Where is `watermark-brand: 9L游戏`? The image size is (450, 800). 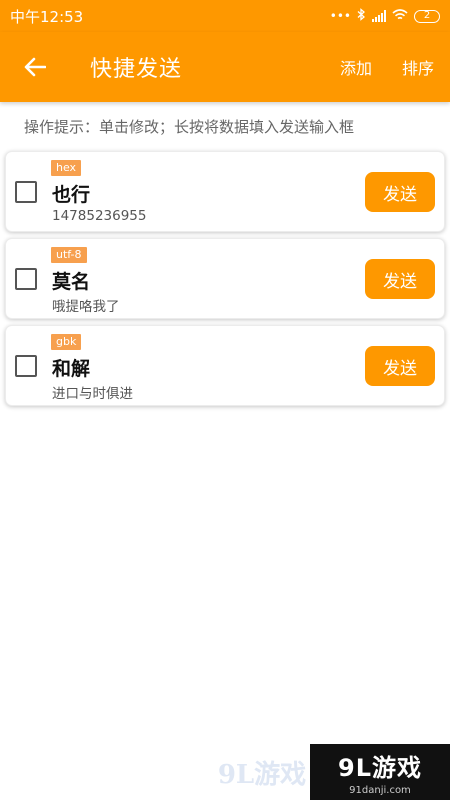 watermark-brand: 9L游戏 is located at coordinates (380, 768).